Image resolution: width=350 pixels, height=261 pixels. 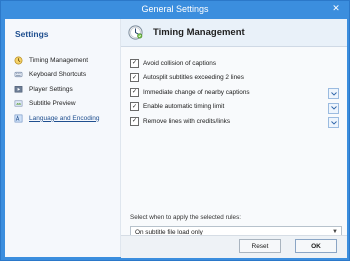 What do you see at coordinates (18, 103) in the screenshot?
I see `preview-icon` at bounding box center [18, 103].